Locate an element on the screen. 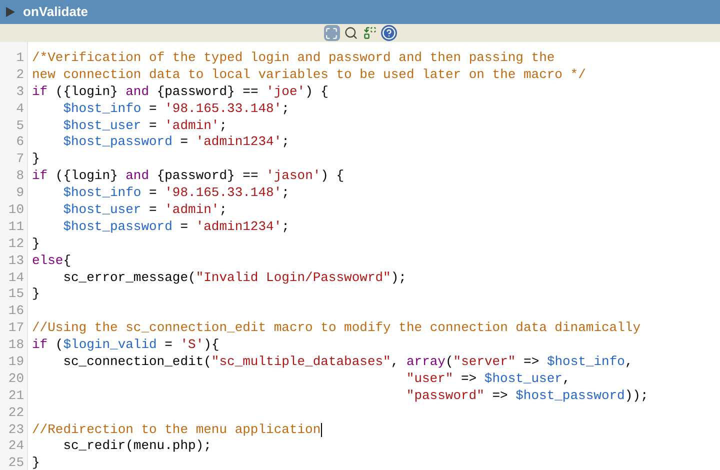 The width and height of the screenshot is (720, 470). help-icon is located at coordinates (388, 33).